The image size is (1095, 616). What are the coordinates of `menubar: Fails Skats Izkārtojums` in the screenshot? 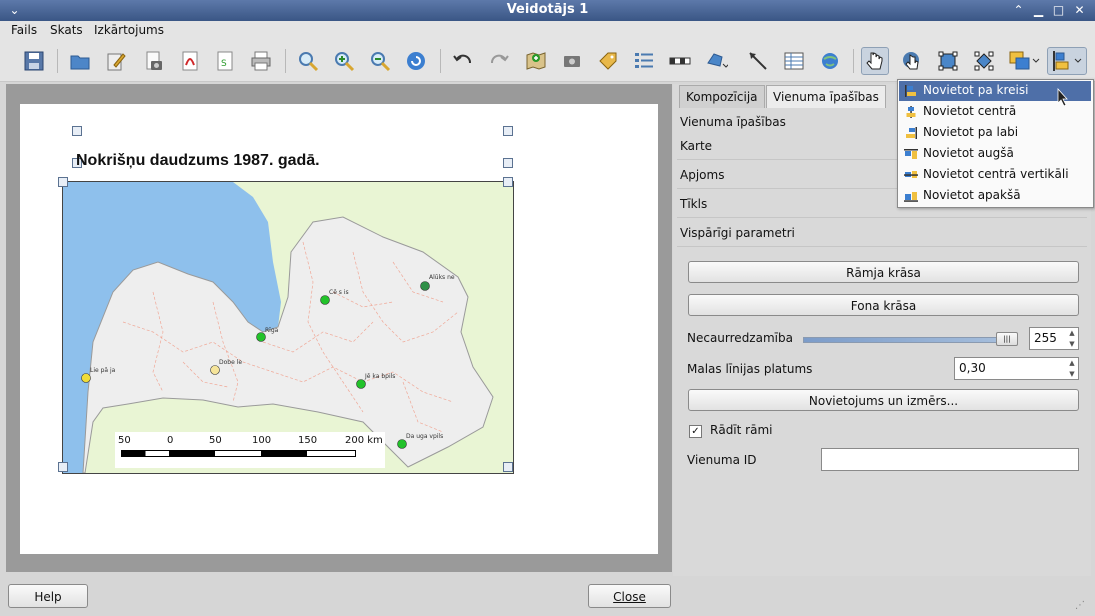 It's located at (547, 31).